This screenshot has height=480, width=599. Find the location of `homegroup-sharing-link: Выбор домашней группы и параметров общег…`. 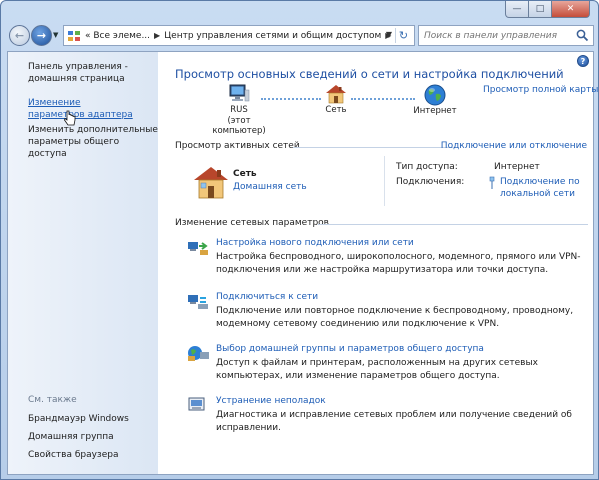

homegroup-sharing-link: Выбор домашней группы и параметров общег… is located at coordinates (350, 349).